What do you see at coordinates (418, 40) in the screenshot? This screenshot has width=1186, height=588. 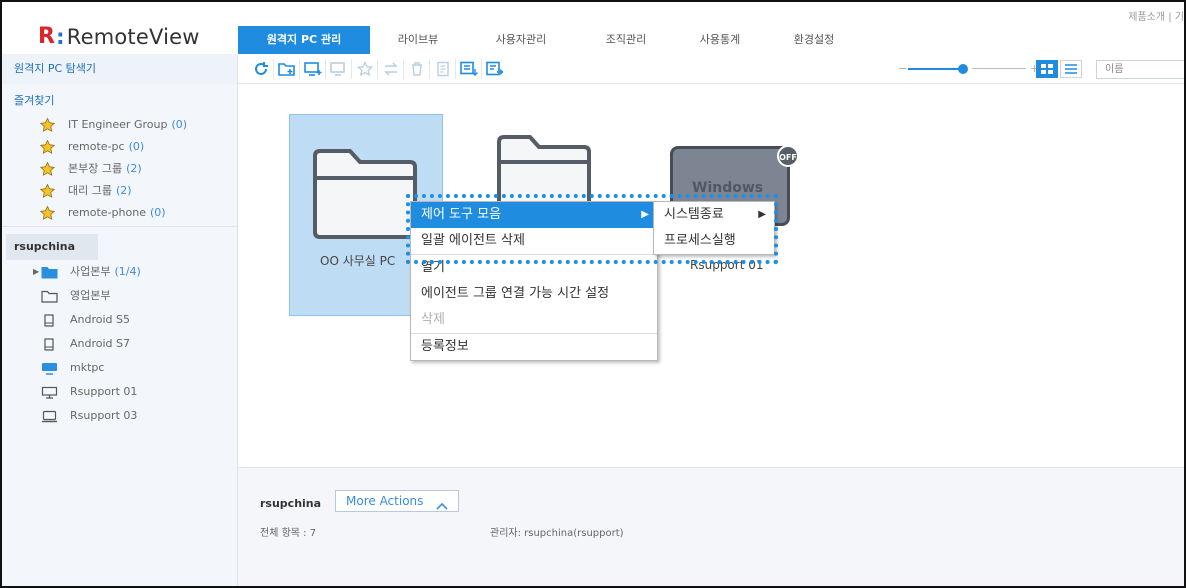 I see `tab-liveview: 라이브뷰` at bounding box center [418, 40].